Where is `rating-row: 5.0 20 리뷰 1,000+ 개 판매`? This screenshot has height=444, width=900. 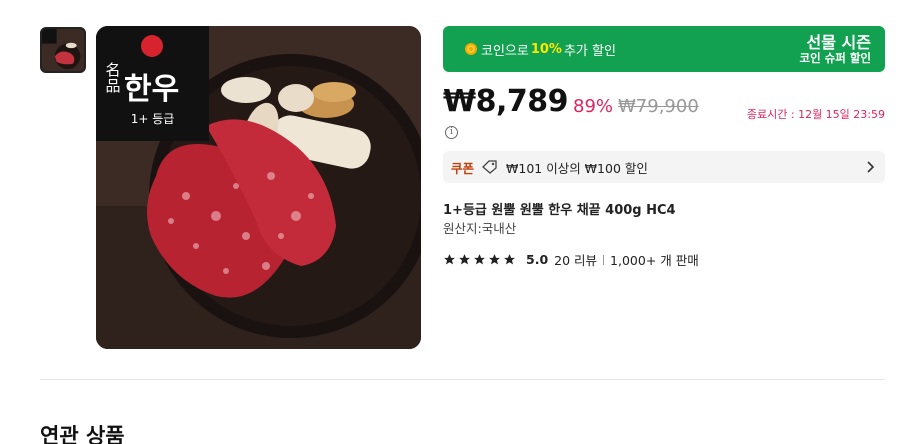
rating-row: 5.0 20 리뷰 1,000+ 개 판매 is located at coordinates (571, 259).